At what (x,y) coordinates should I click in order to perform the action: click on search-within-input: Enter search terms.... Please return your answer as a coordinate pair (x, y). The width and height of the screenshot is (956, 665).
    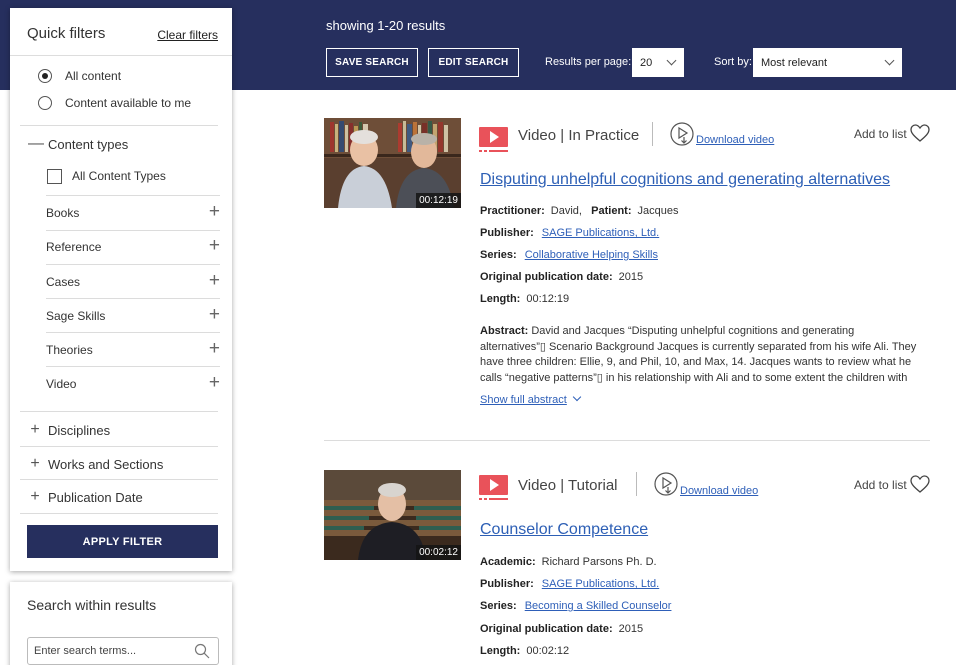
    Looking at the image, I should click on (123, 651).